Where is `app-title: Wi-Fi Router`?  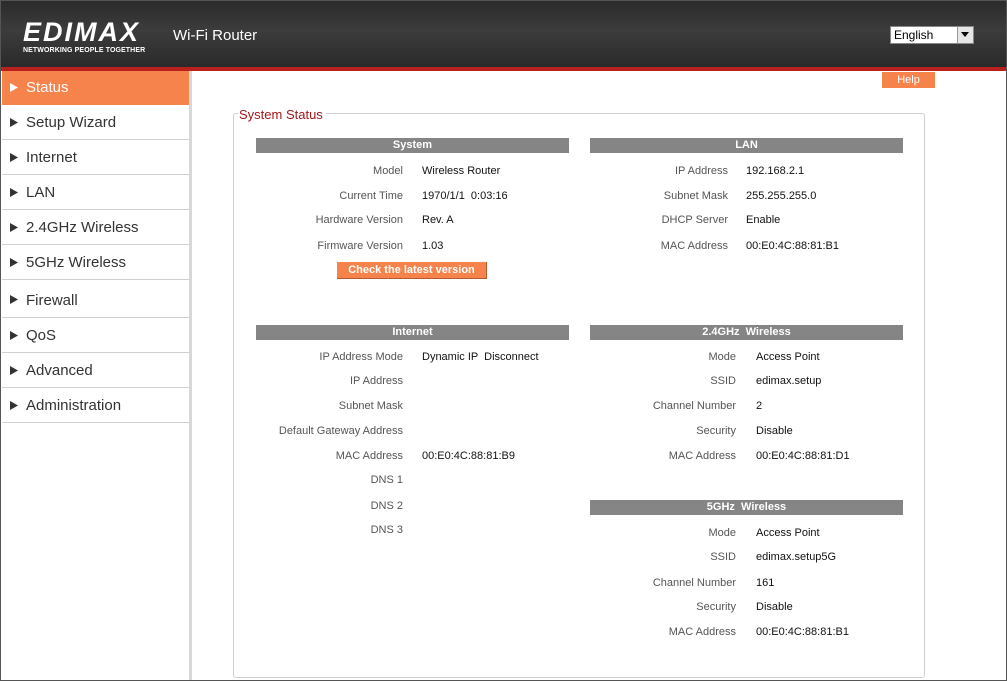 app-title: Wi-Fi Router is located at coordinates (215, 35).